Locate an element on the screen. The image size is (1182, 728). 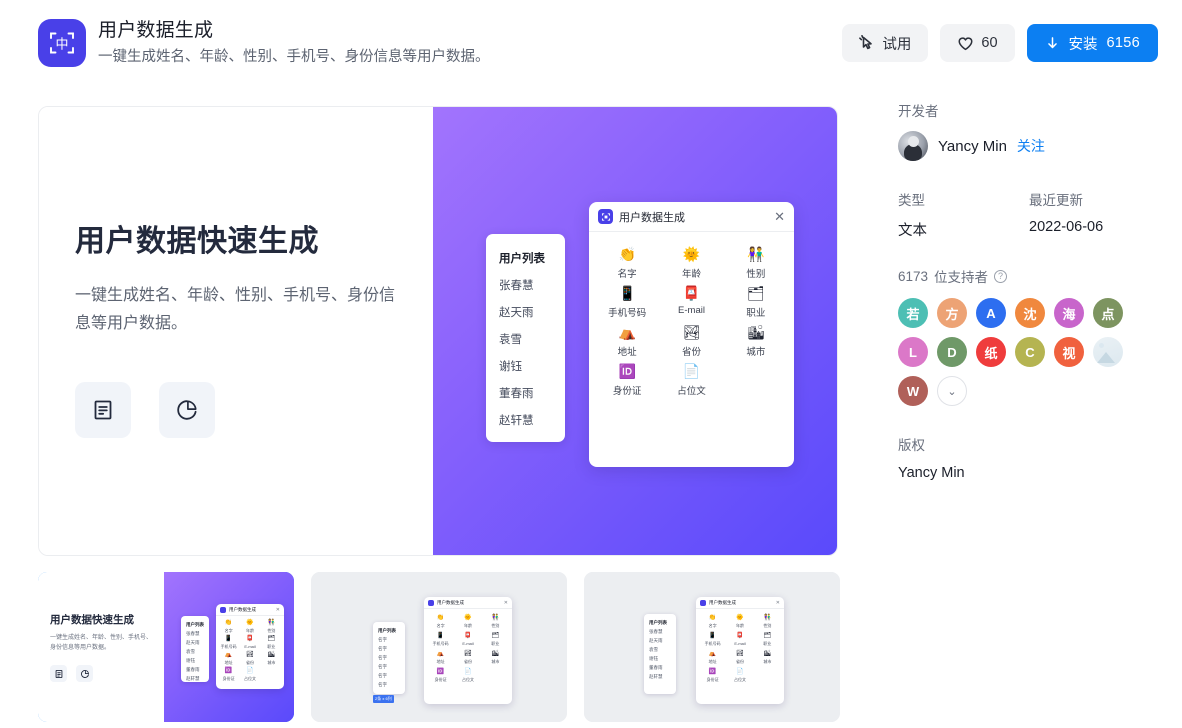
mini-list-item: 谢钰 is located at coordinates (653, 658).